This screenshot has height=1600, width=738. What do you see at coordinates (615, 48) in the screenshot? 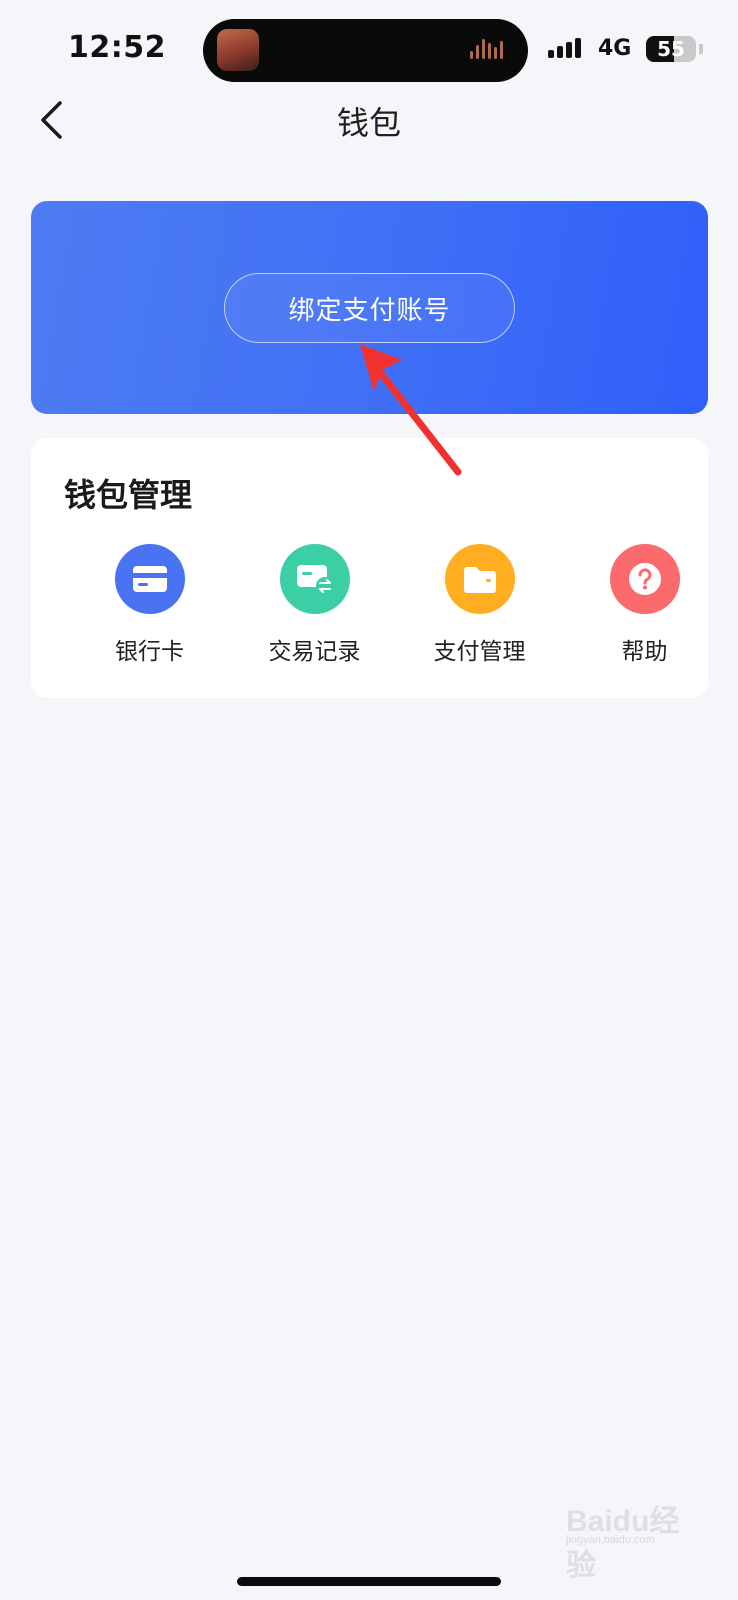
I see `network-type: 4G` at bounding box center [615, 48].